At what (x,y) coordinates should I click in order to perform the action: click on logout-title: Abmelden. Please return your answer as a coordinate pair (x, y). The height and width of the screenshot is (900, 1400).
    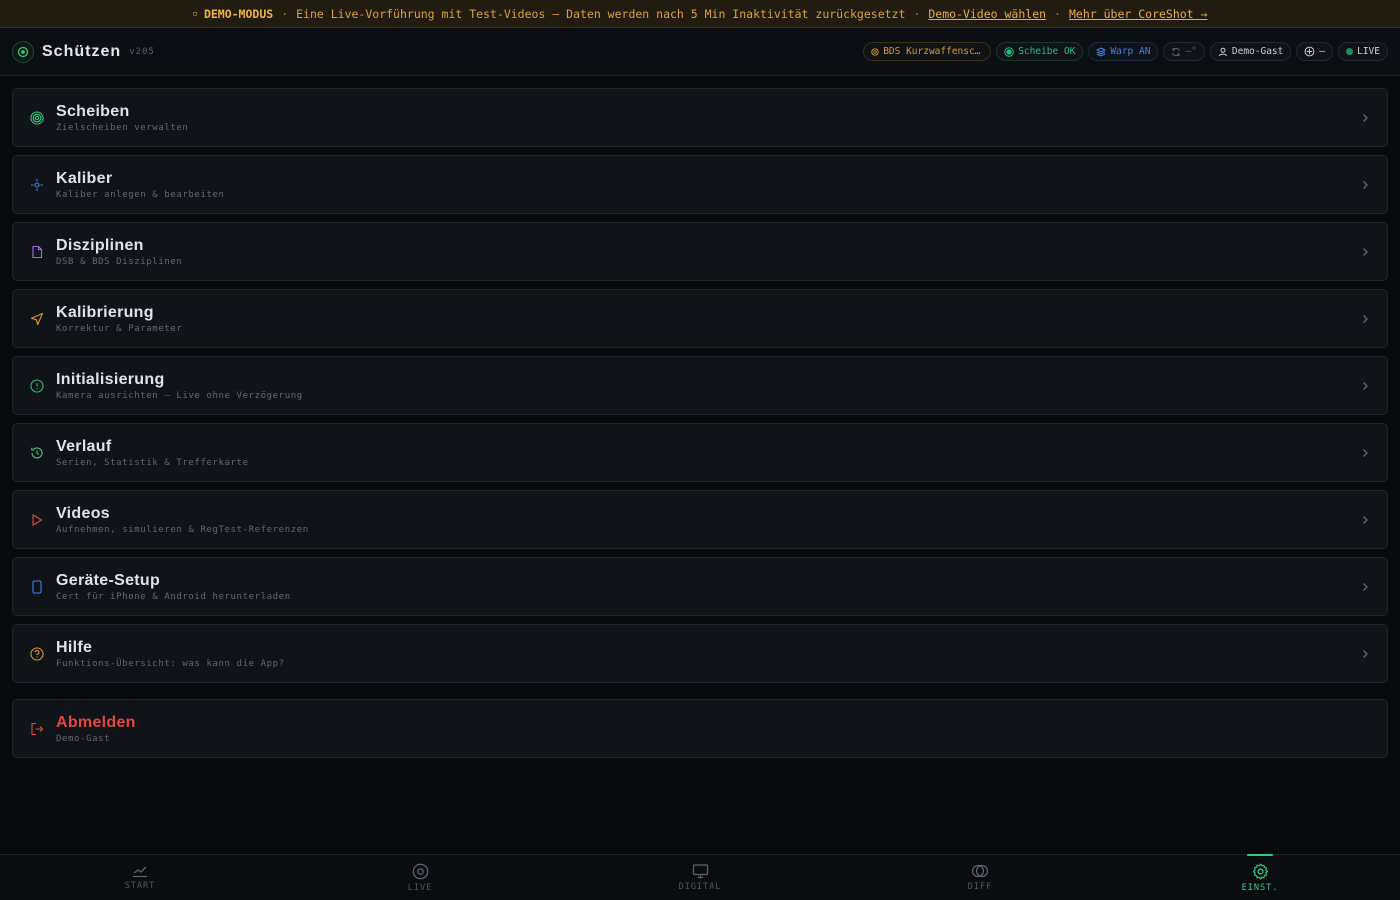
    Looking at the image, I should click on (96, 722).